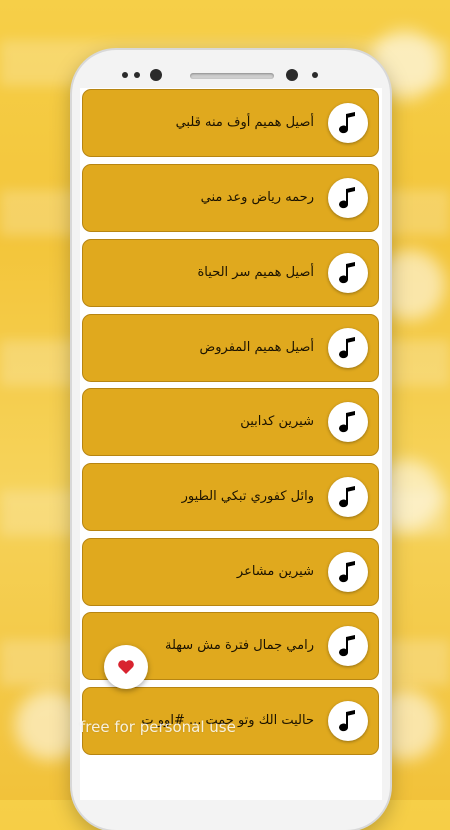  Describe the element at coordinates (126, 667) in the screenshot. I see `favorite-button` at that location.